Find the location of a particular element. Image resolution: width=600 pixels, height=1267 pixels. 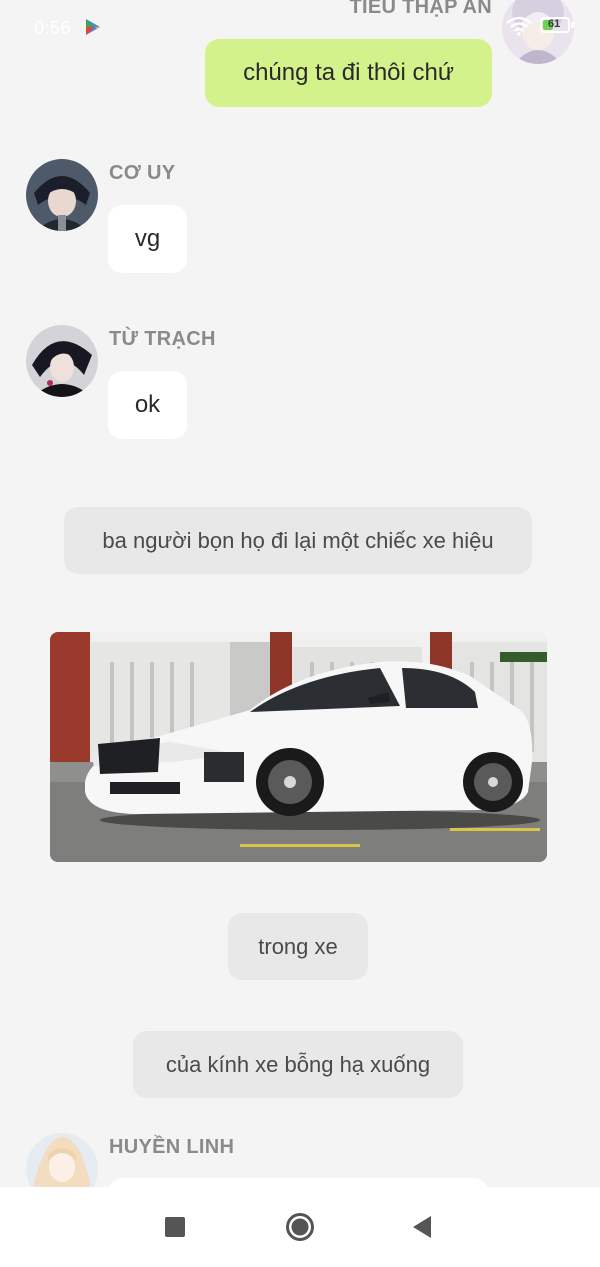

home-circle-icon is located at coordinates (300, 1227).